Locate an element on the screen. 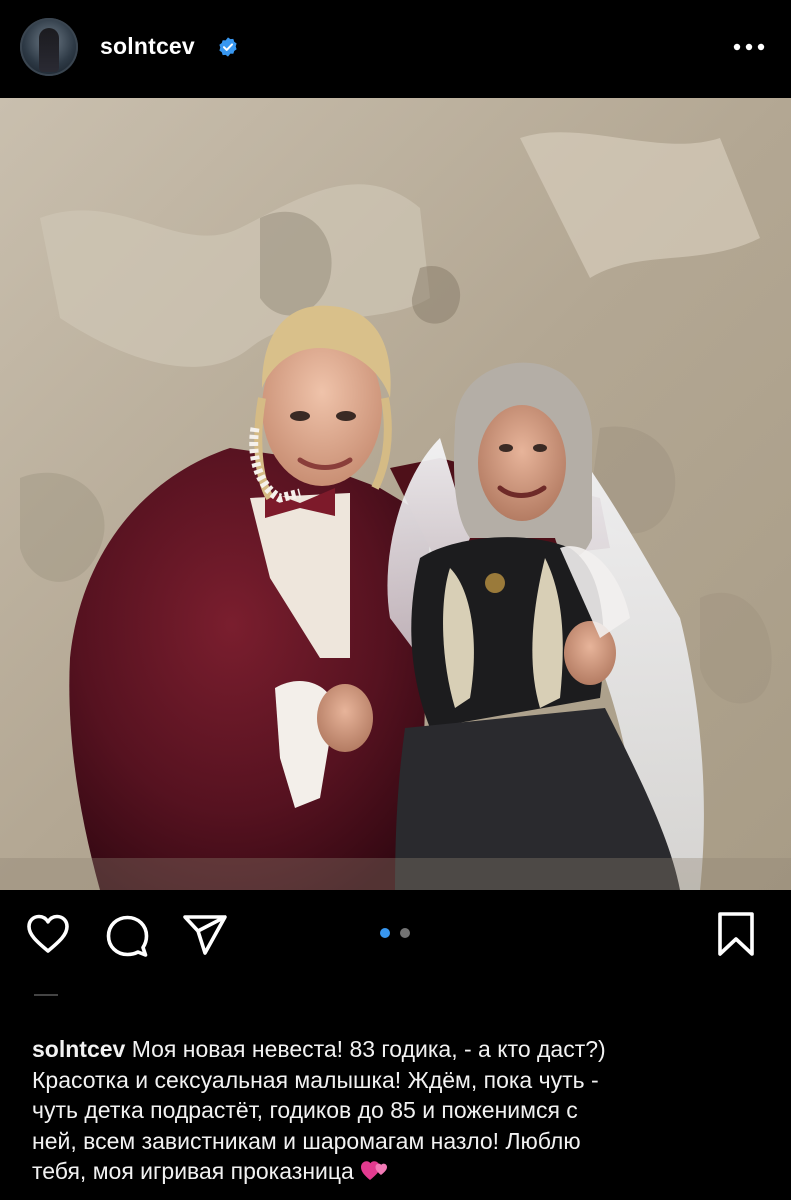 The width and height of the screenshot is (791, 1200). bookmark-icon is located at coordinates (736, 934).